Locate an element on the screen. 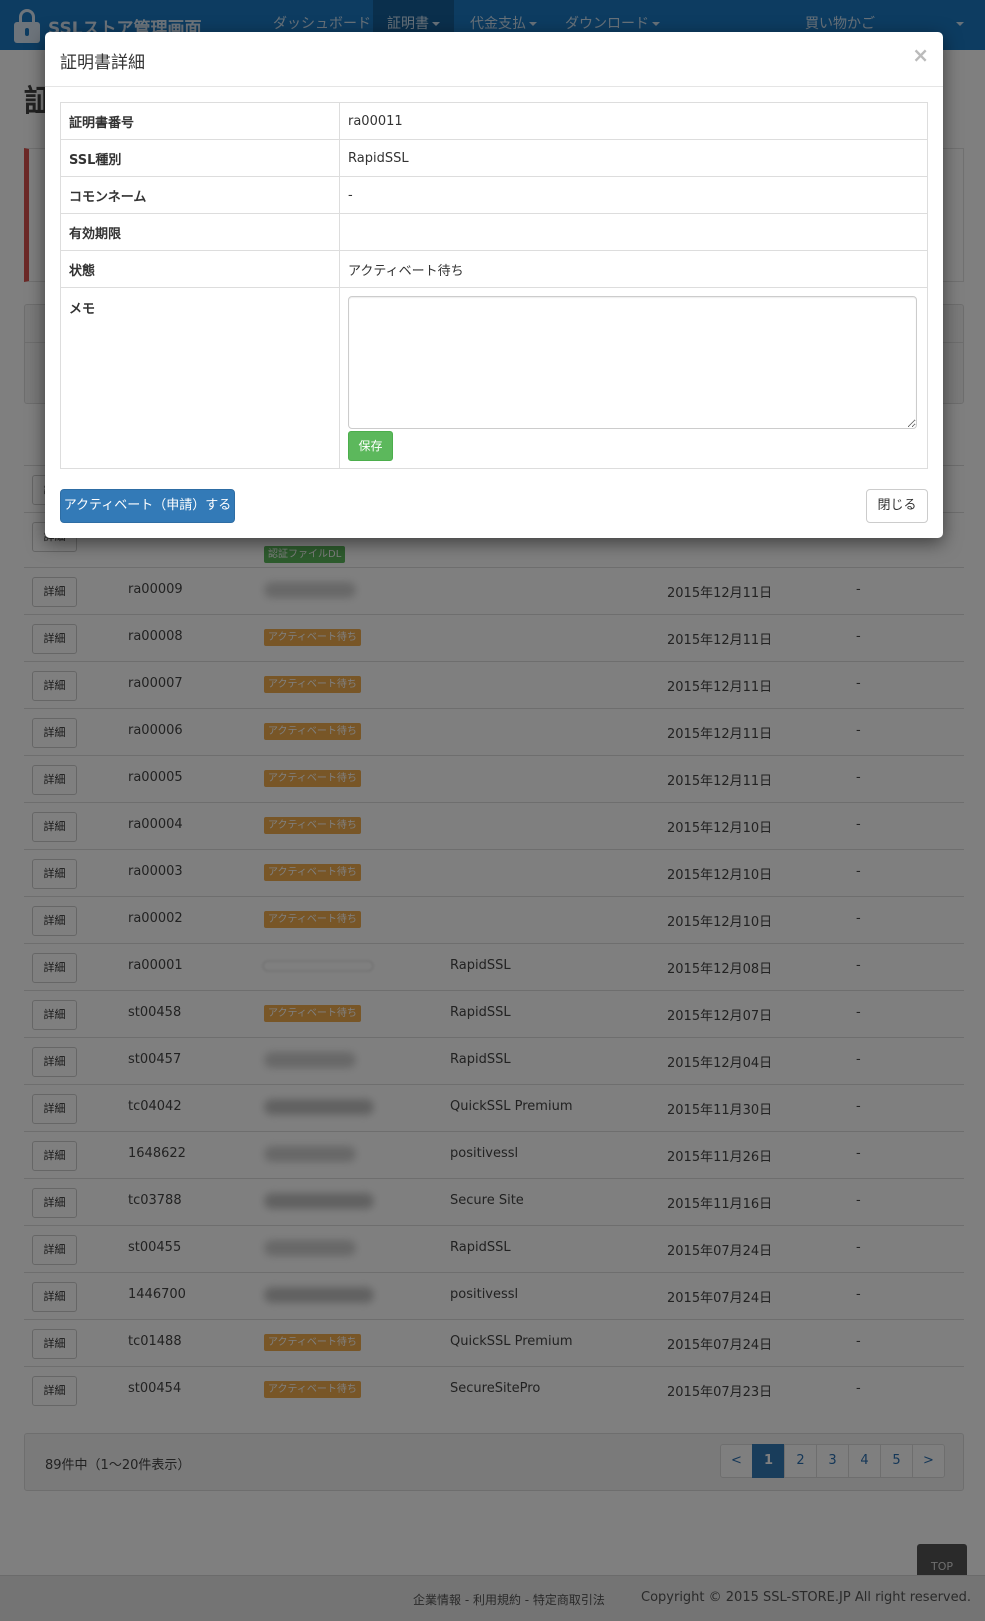 Image resolution: width=985 pixels, height=1621 pixels. detail-row-cert-no: 証明書番号 ra00011 is located at coordinates (494, 121).